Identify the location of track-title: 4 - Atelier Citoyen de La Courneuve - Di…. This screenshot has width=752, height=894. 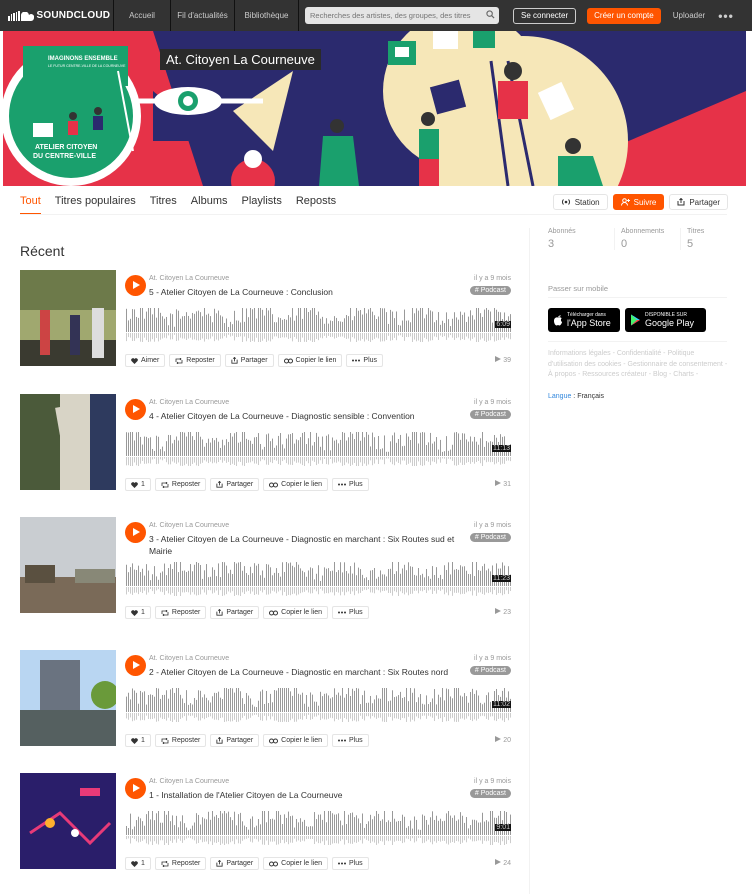
(309, 416).